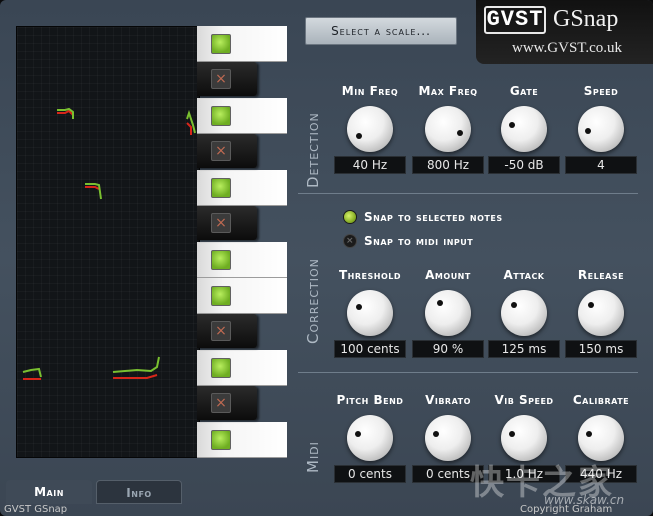 This screenshot has height=516, width=653. I want to click on knob-value-display: 125 ms, so click(524, 349).